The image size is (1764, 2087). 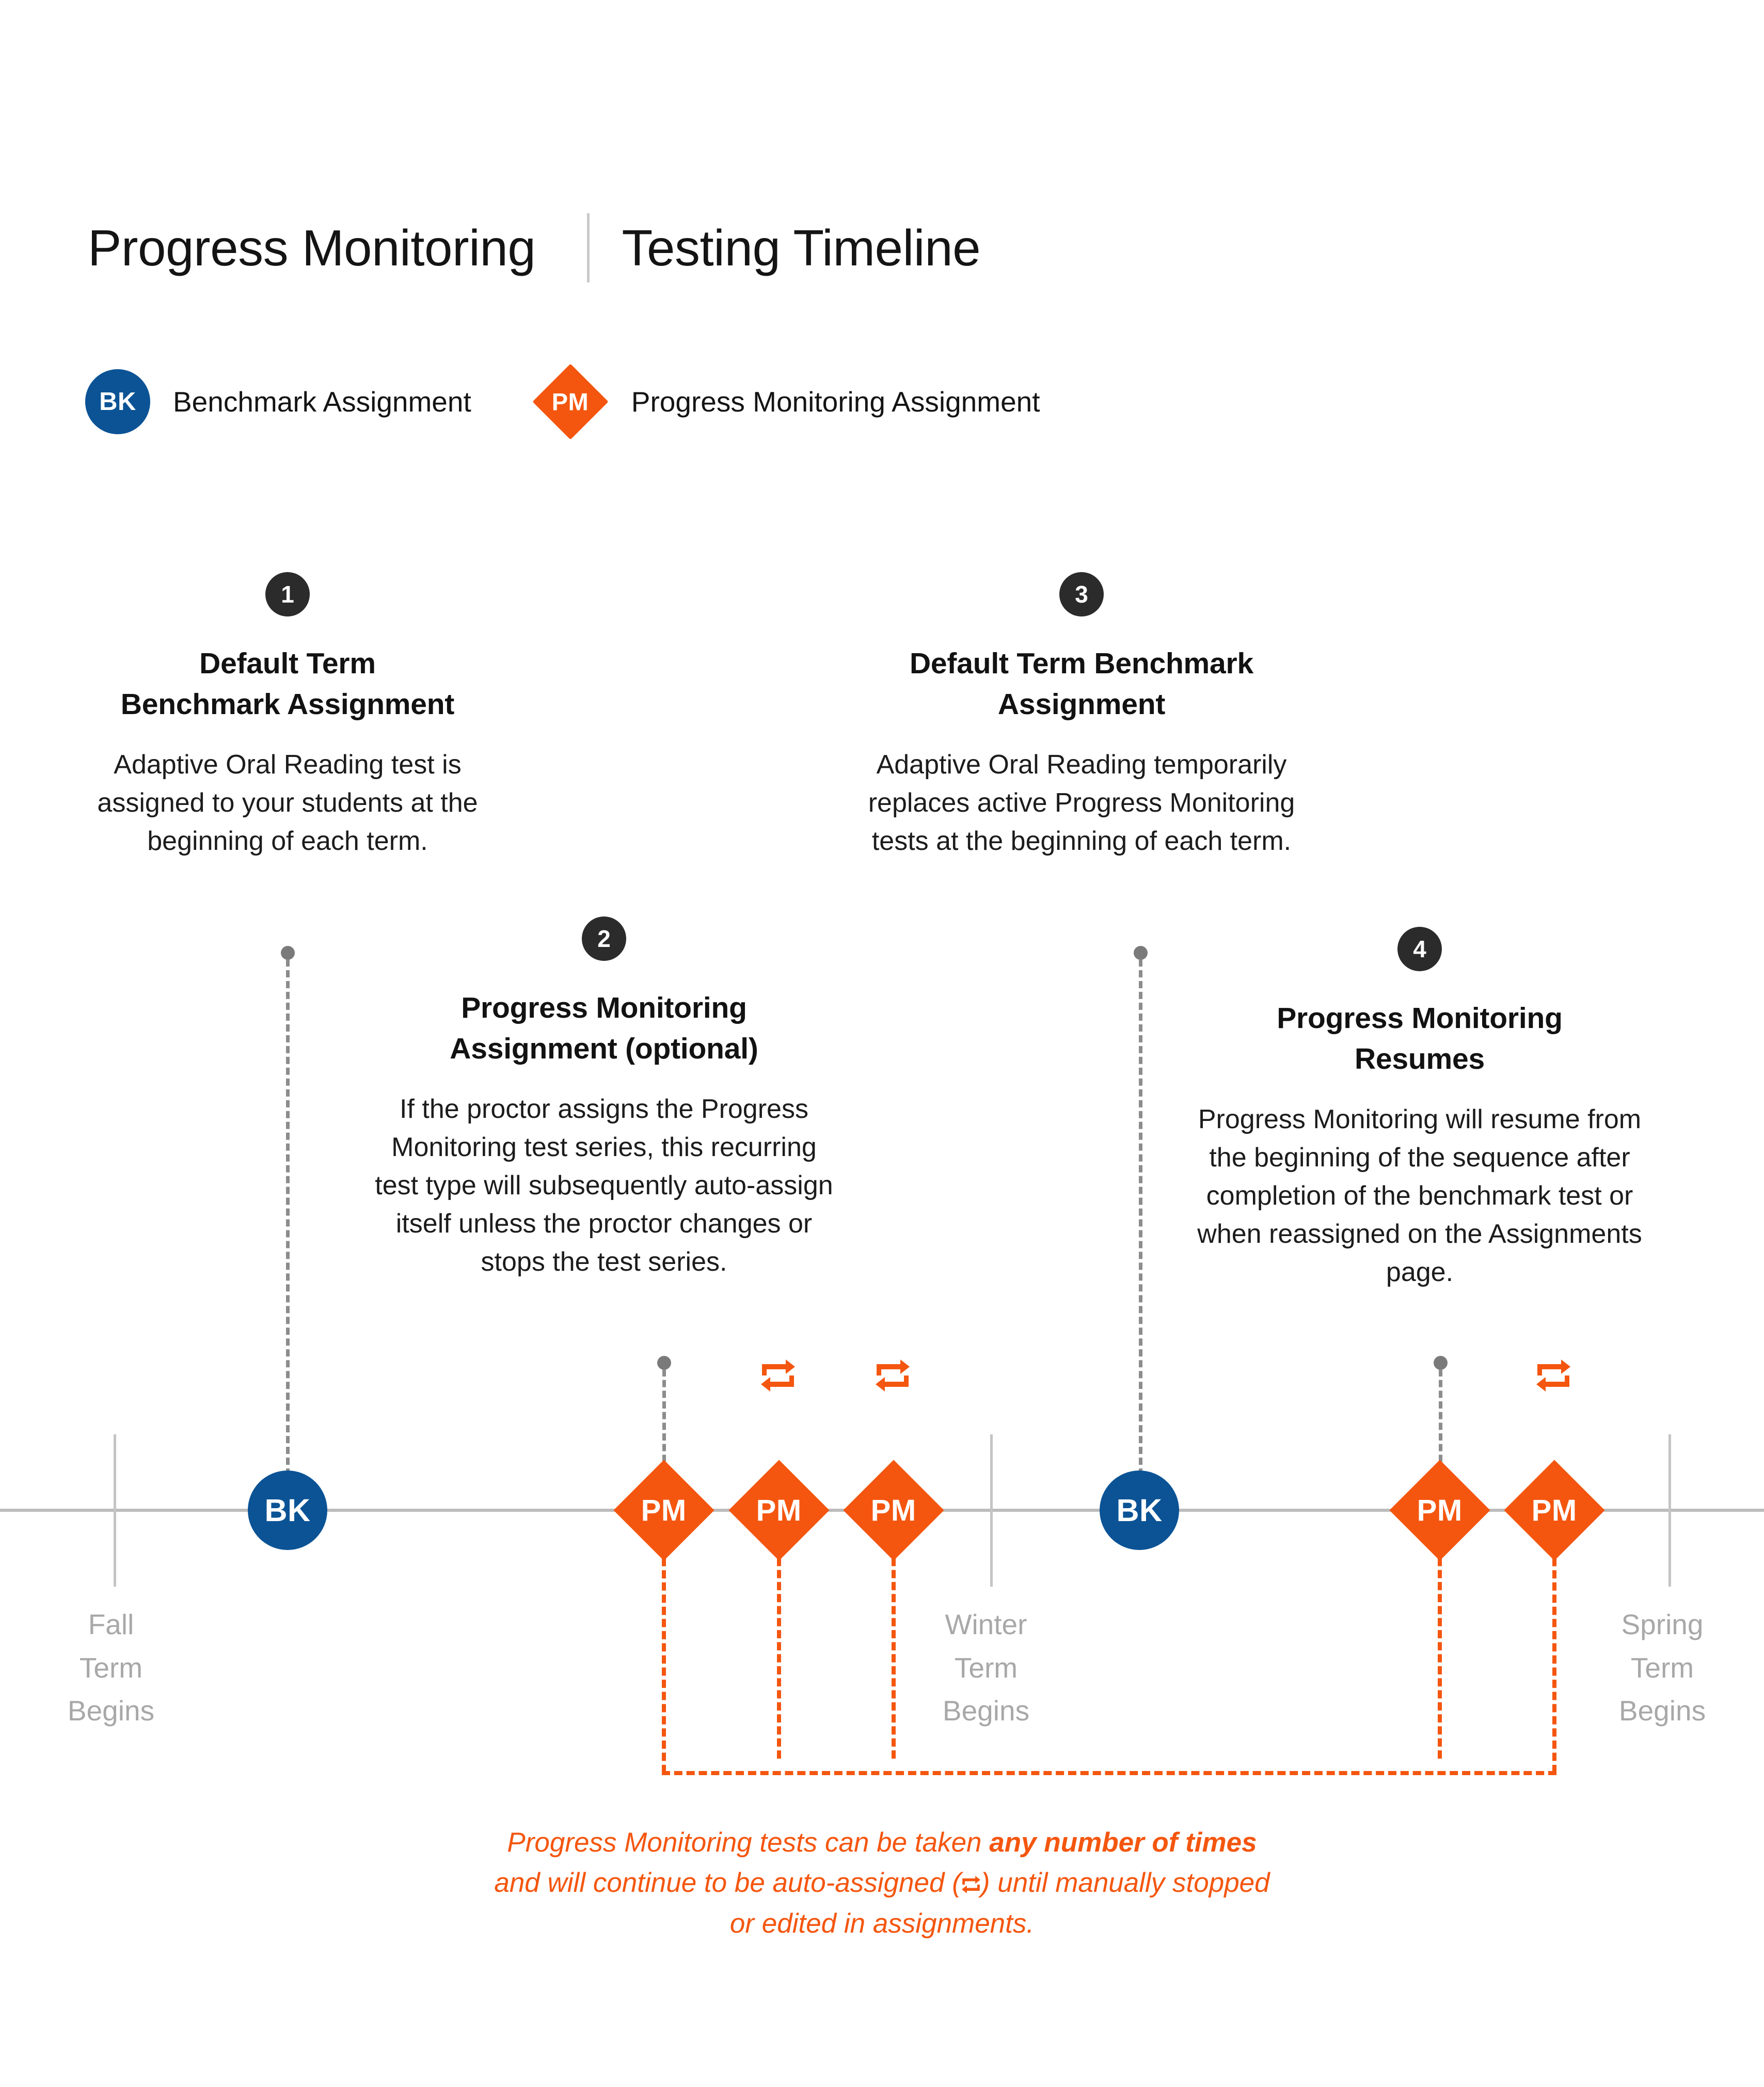 I want to click on term-label-spring-line-2: Term, so click(x=1662, y=1667).